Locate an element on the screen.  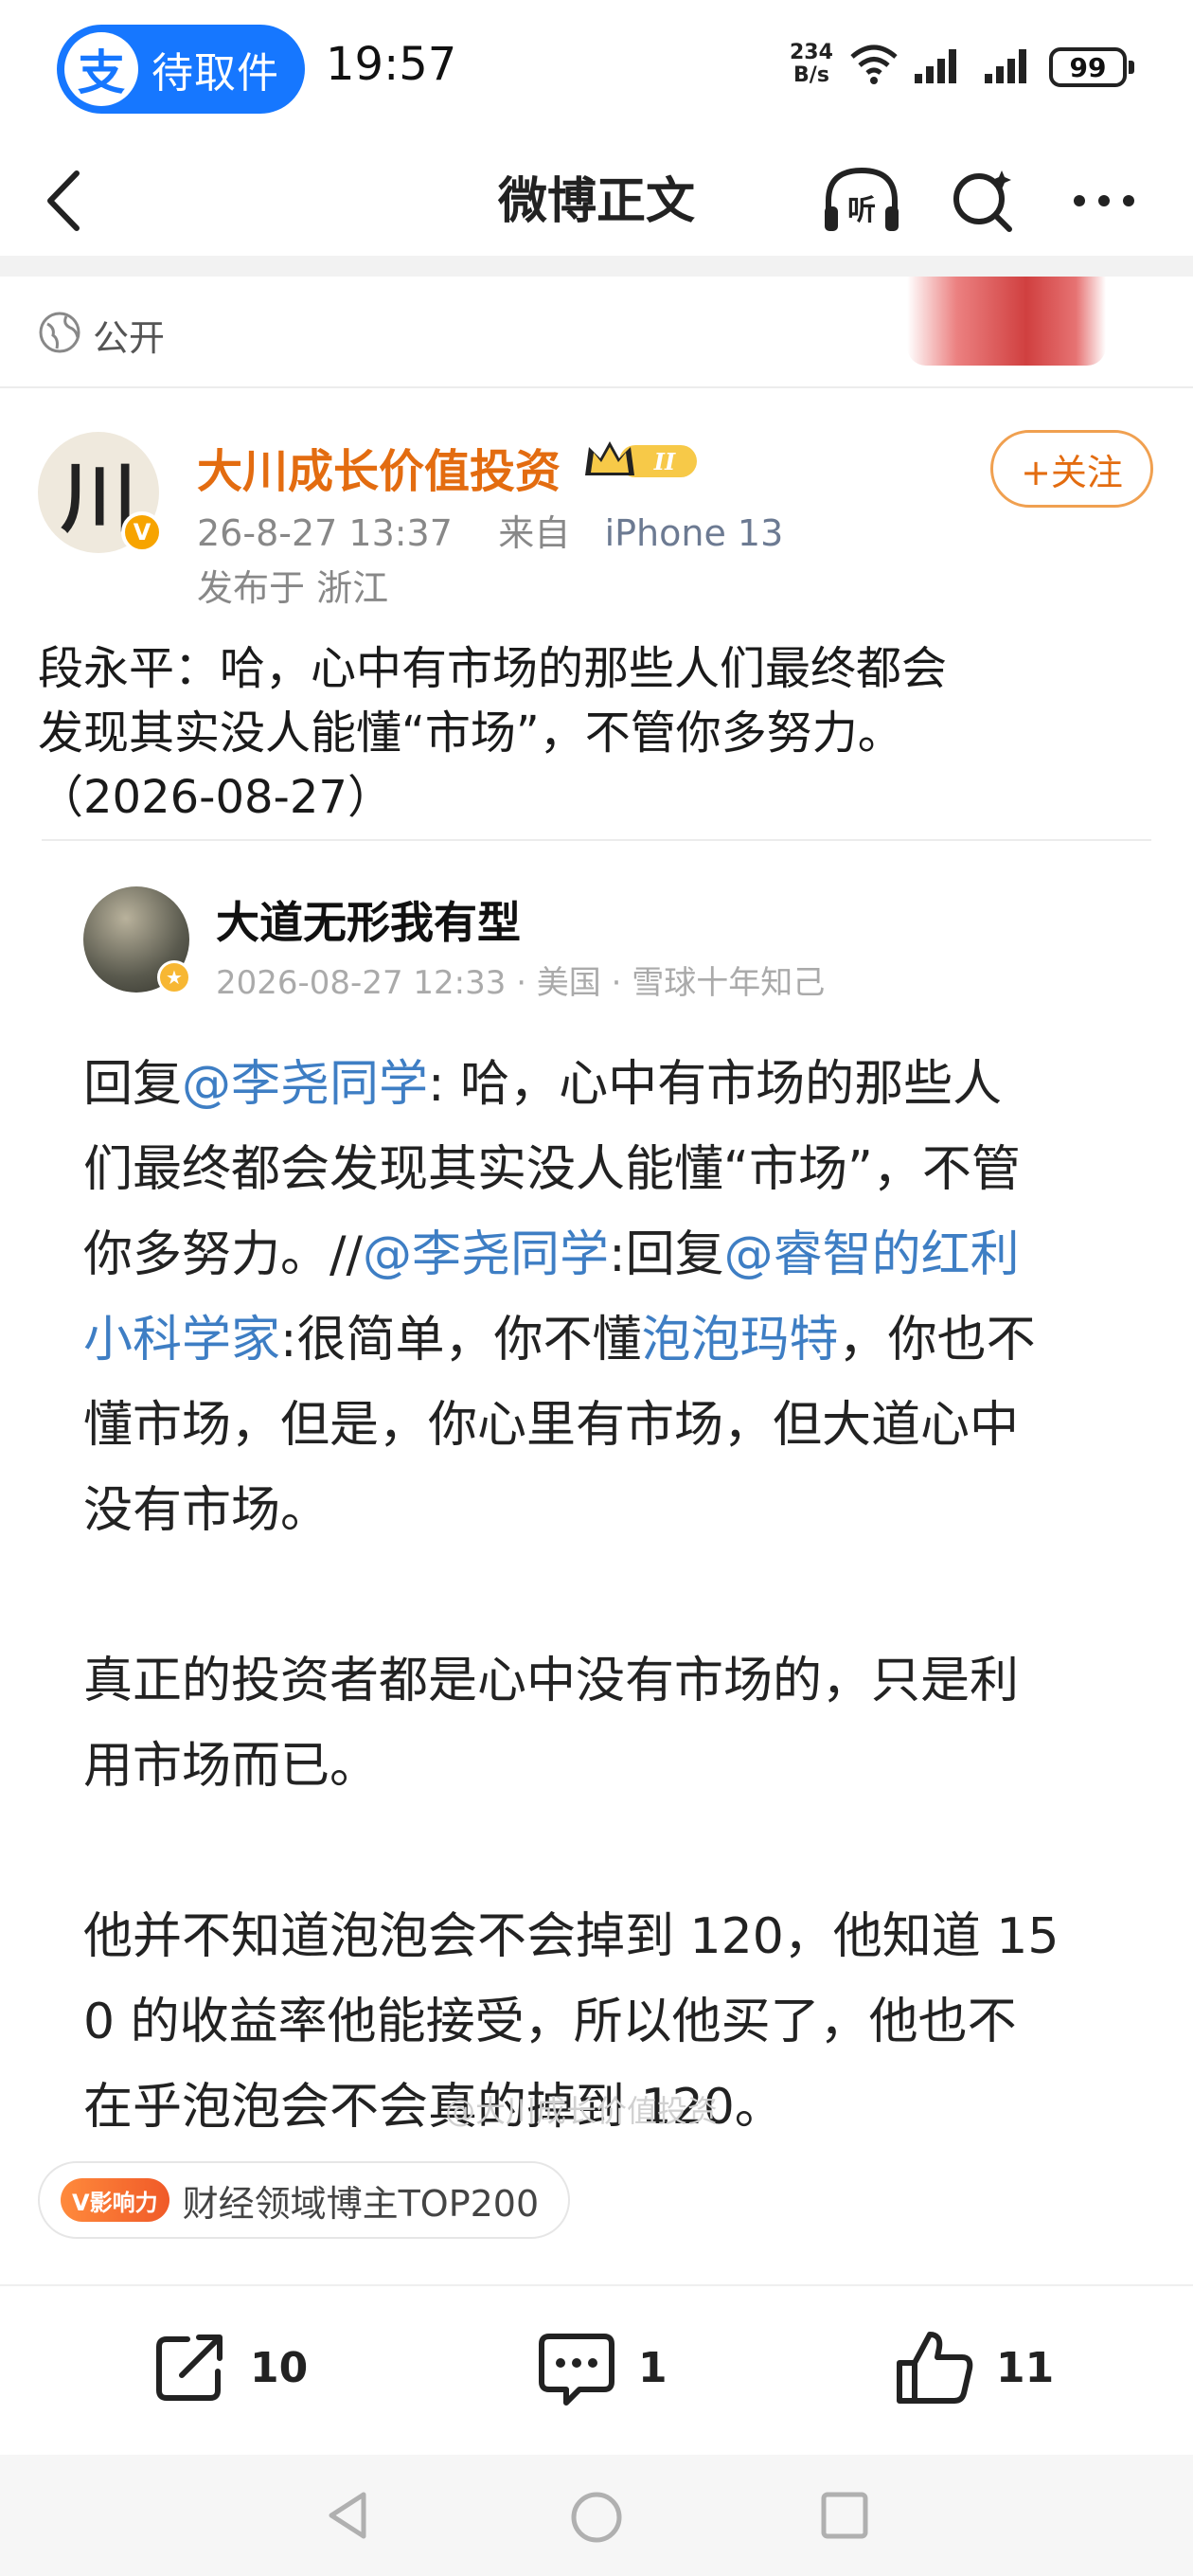
quoted-line: 0 的收益率他能接受，所以他买了，他也不 is located at coordinates (550, 2022).